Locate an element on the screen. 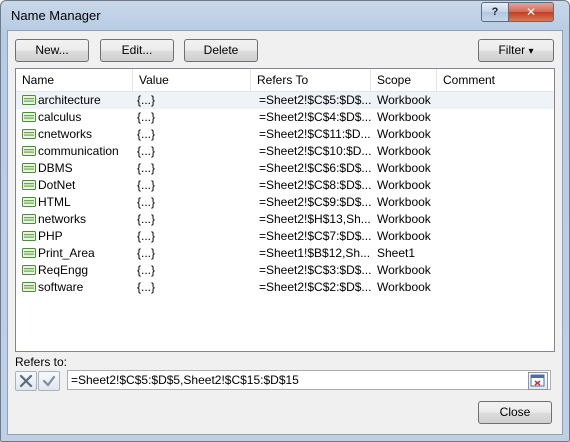 This screenshot has width=570, height=442. filter-label: Filter is located at coordinates (512, 50).